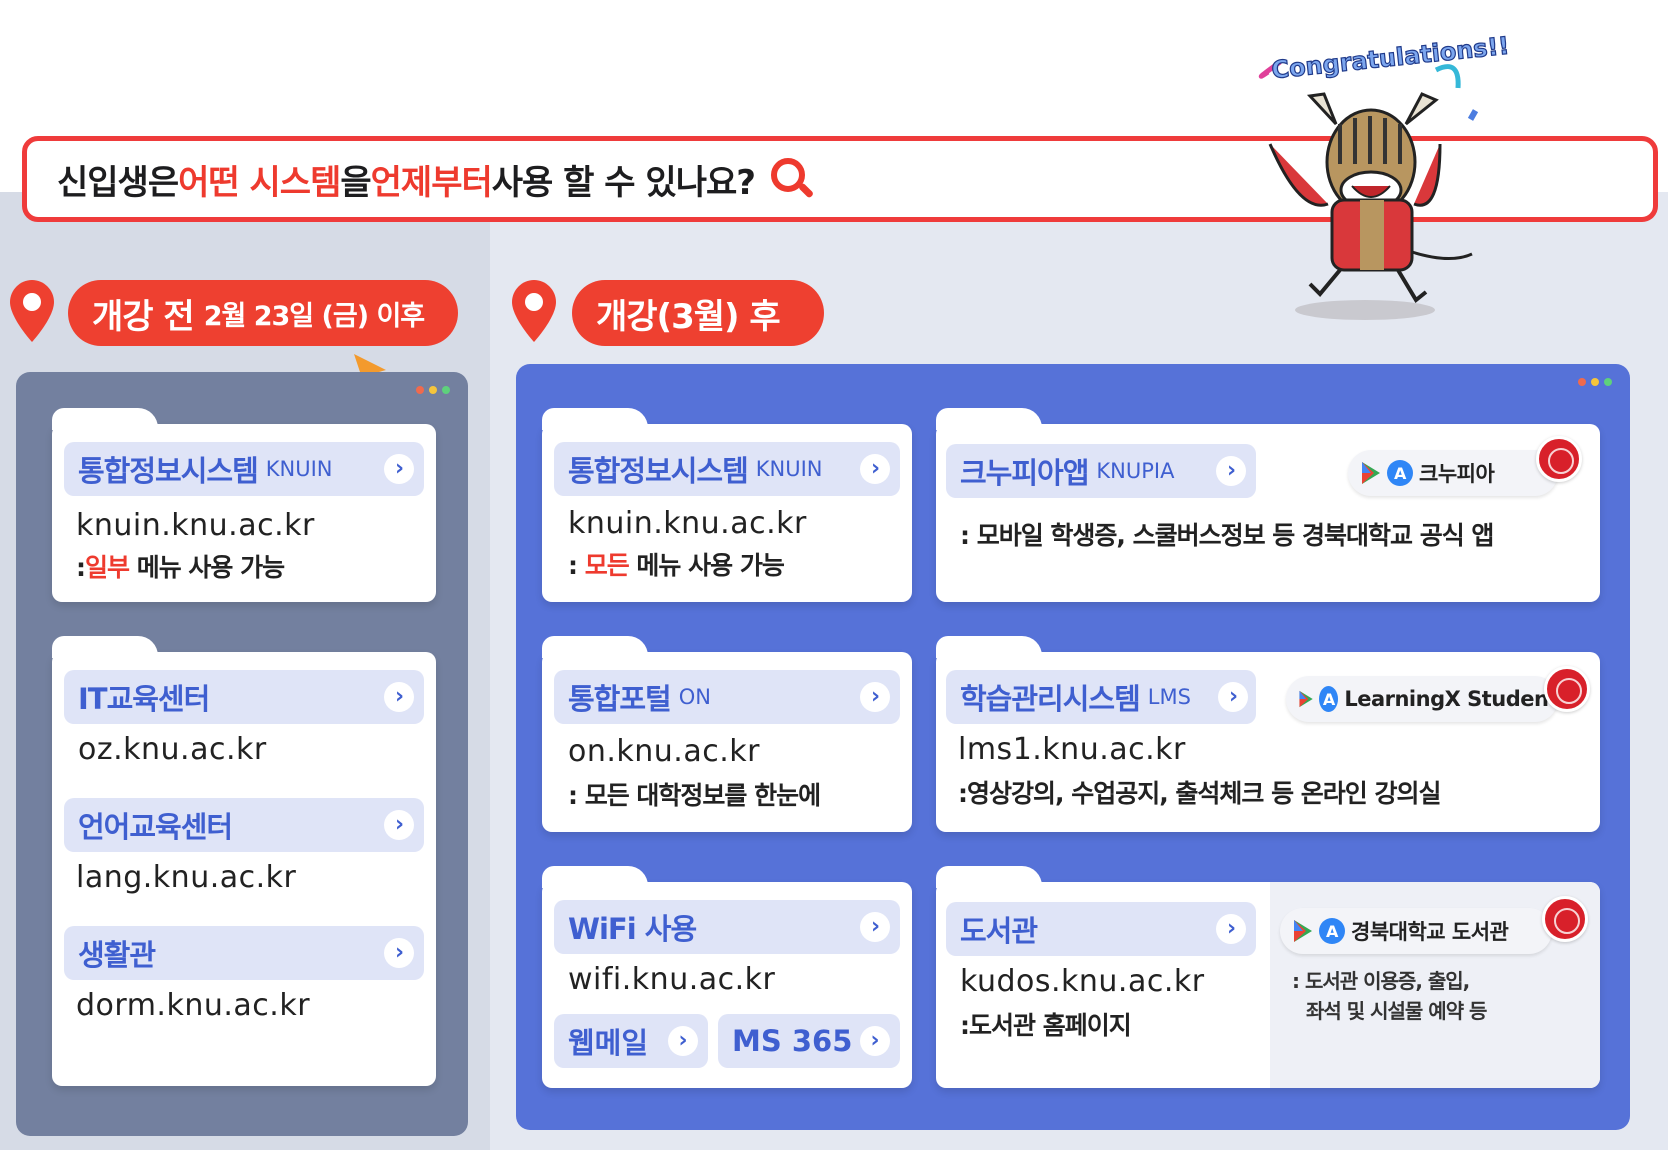  I want to click on it-center-label: IT교육센터, so click(144, 699).